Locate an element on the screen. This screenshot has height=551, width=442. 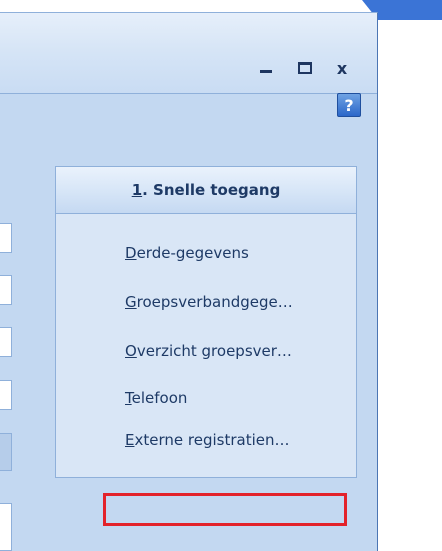
close-button: x is located at coordinates (342, 68).